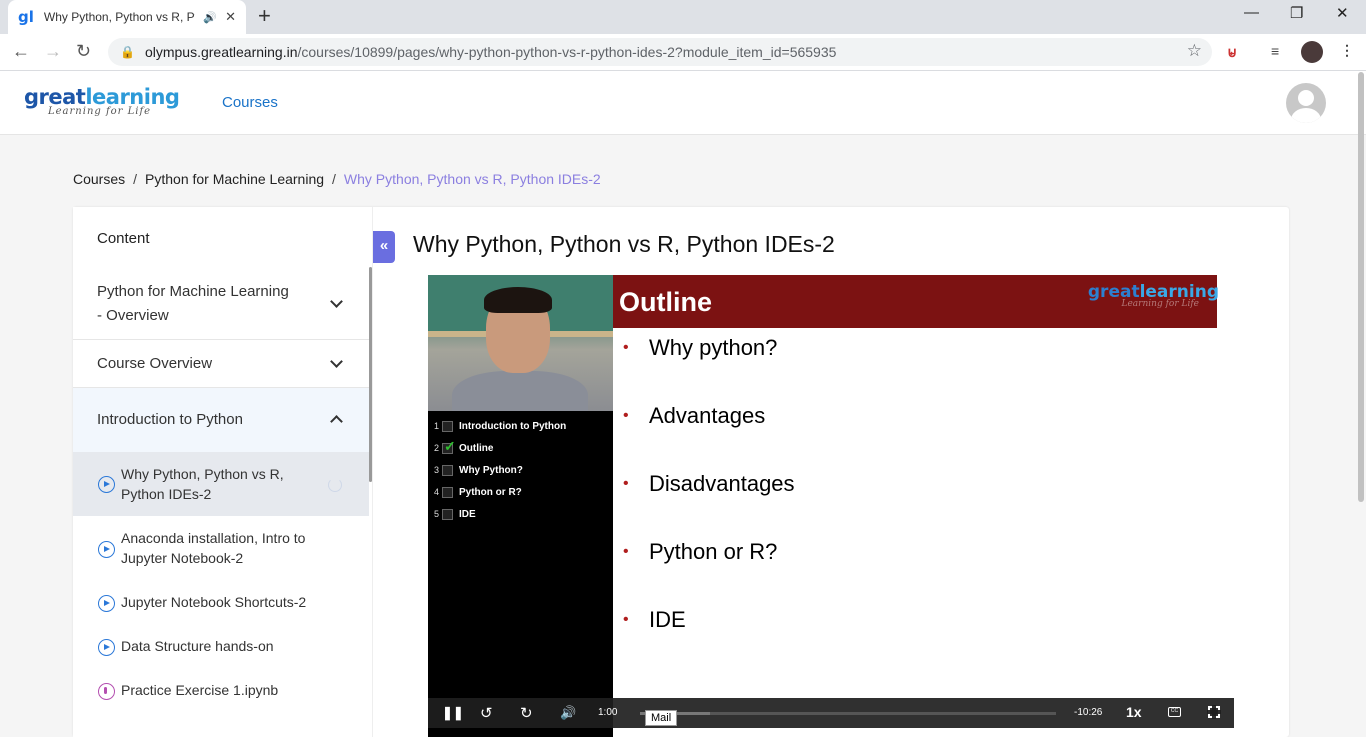  I want to click on toc-item: 5 IDE, so click(455, 514).